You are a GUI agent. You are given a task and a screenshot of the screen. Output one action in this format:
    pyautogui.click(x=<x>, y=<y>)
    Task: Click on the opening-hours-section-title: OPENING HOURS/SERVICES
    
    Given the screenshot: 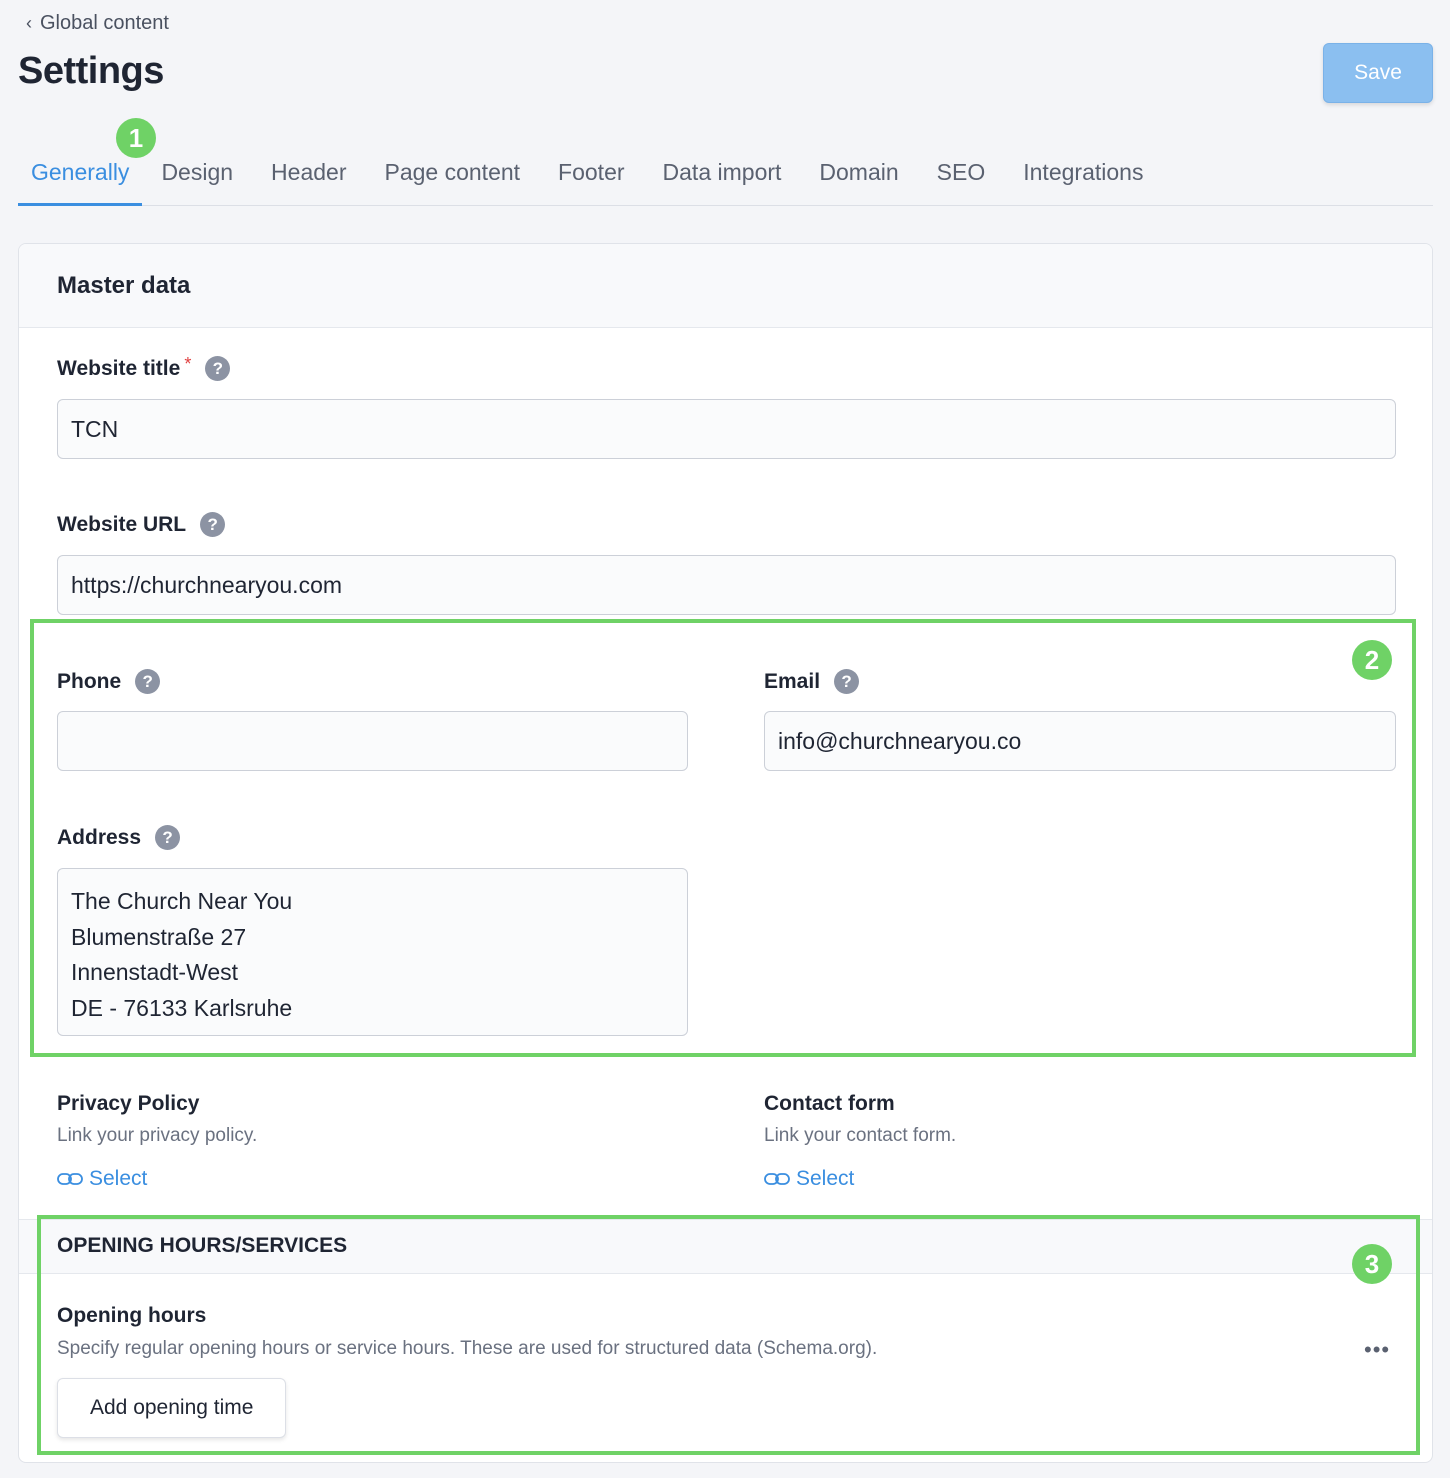 What is the action you would take?
    pyautogui.click(x=725, y=1246)
    